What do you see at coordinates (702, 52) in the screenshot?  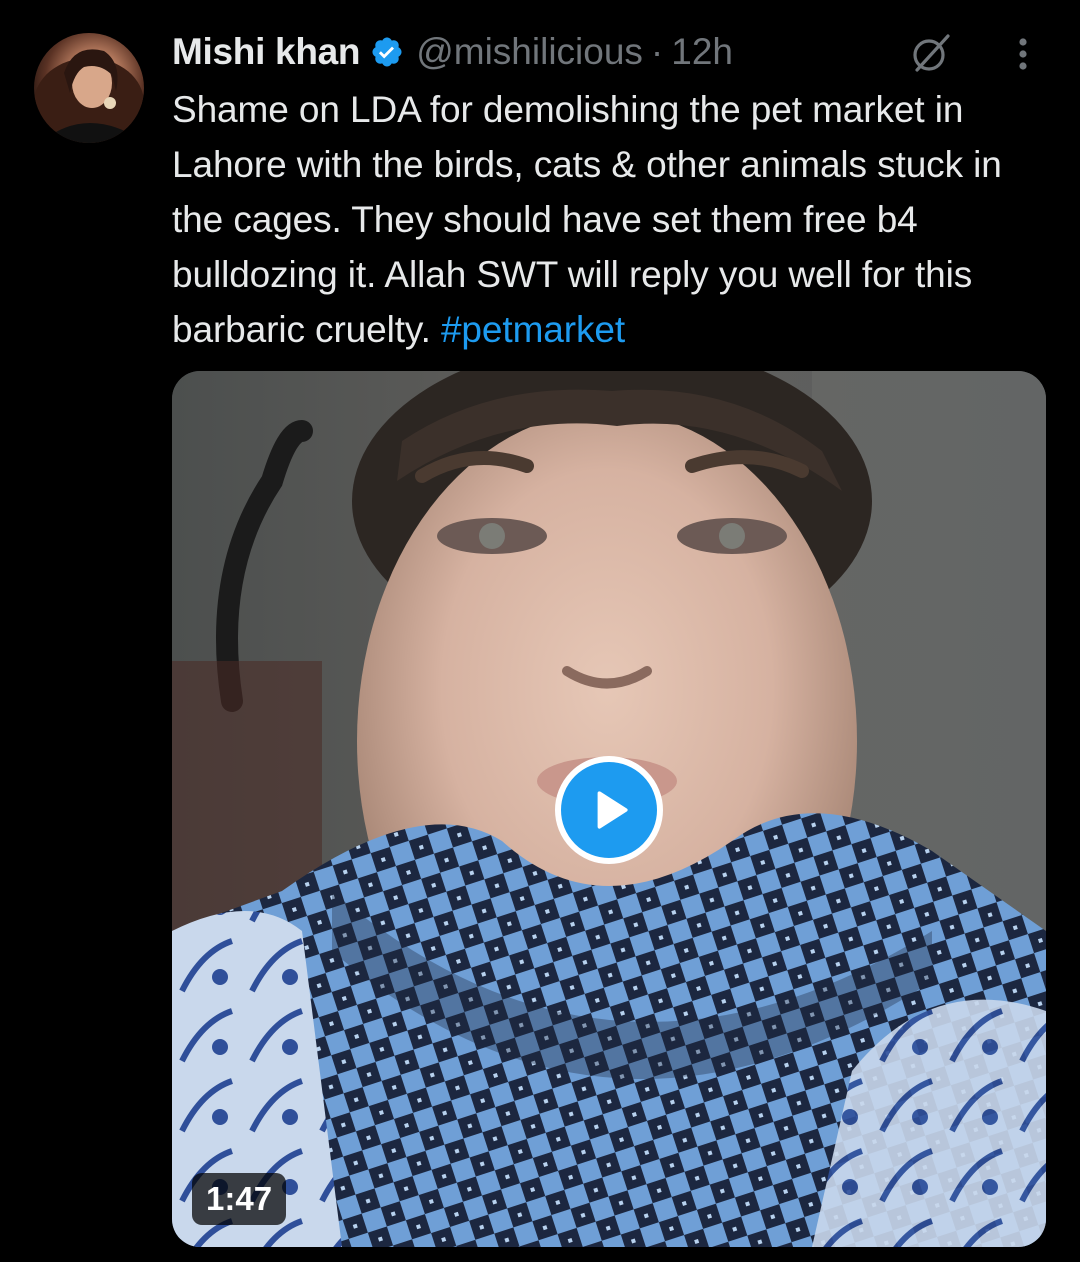 I see `timestamp: 12h` at bounding box center [702, 52].